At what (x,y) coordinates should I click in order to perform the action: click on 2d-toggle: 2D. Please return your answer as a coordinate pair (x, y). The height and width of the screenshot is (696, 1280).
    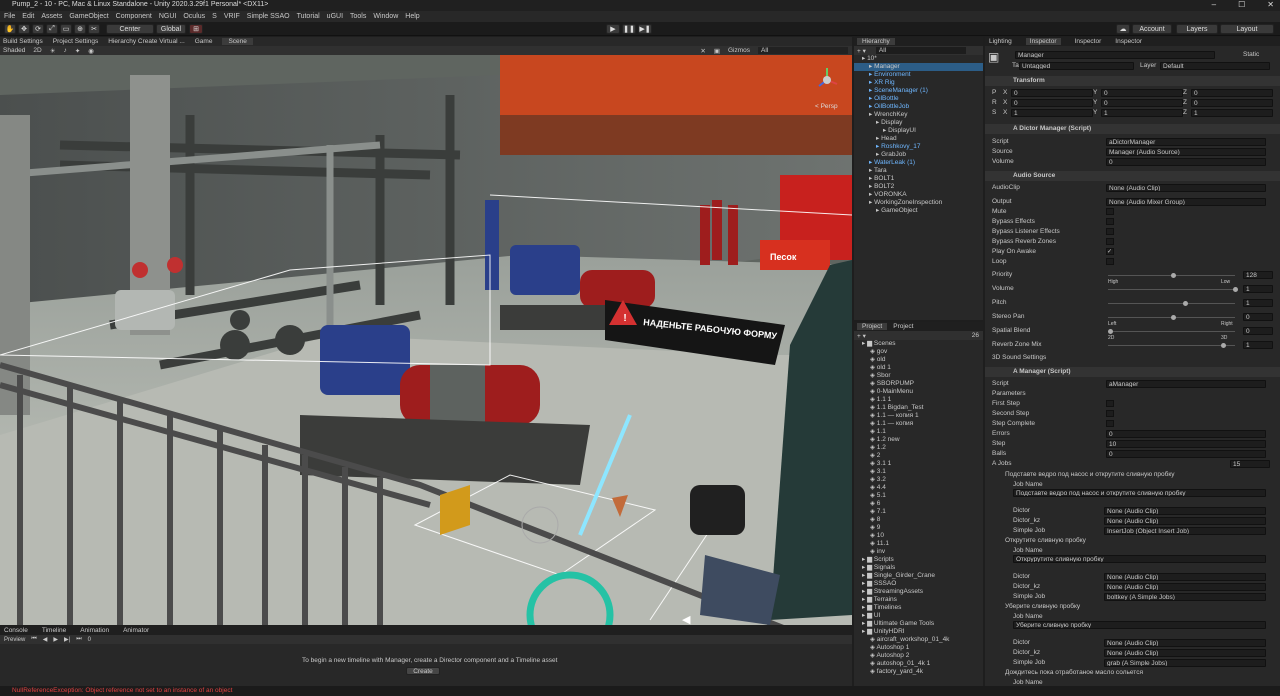
    Looking at the image, I should click on (37, 50).